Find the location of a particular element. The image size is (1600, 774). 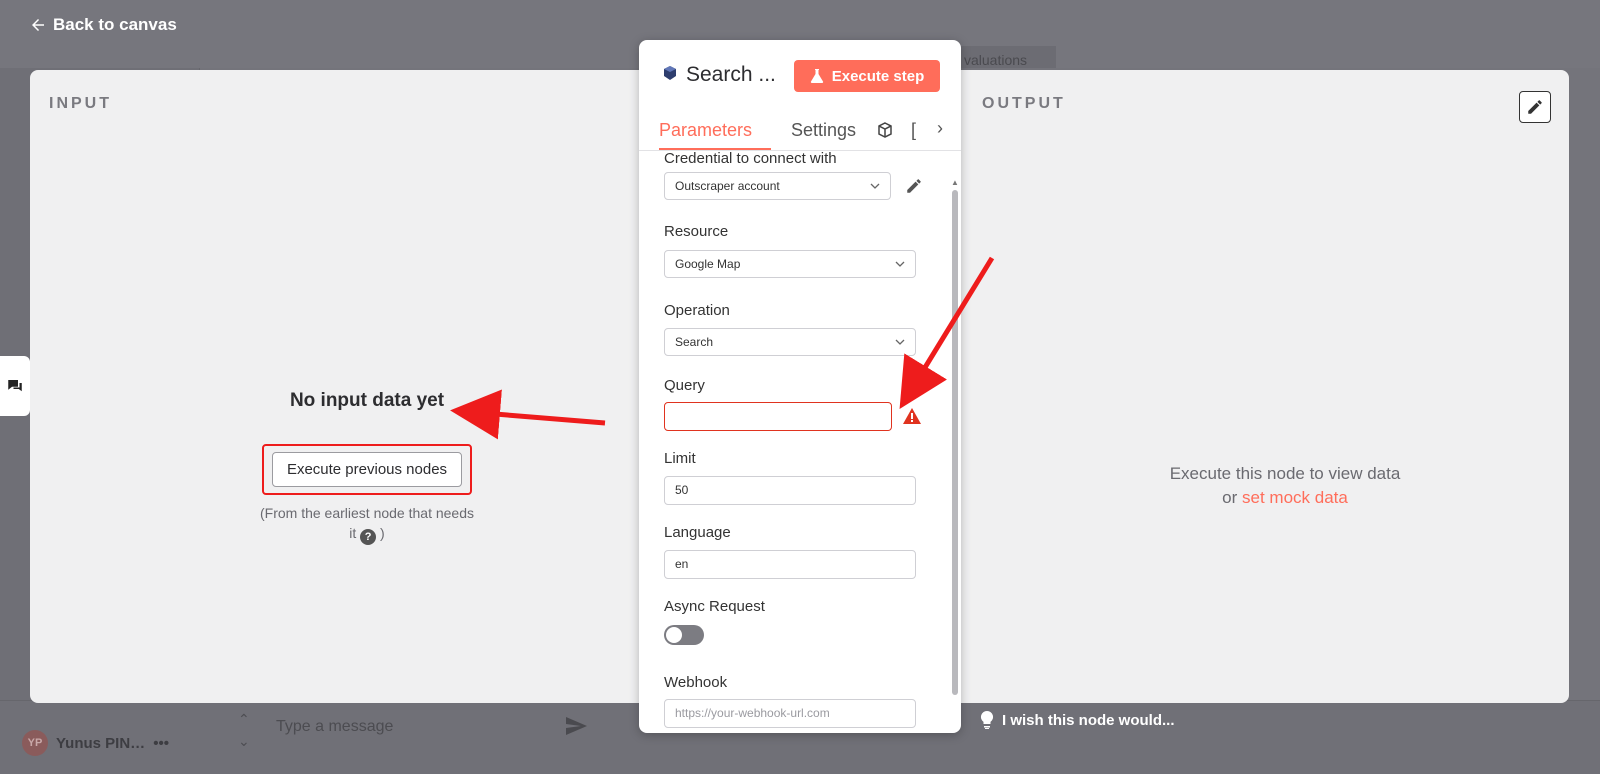

help-icon: ? is located at coordinates (368, 537).